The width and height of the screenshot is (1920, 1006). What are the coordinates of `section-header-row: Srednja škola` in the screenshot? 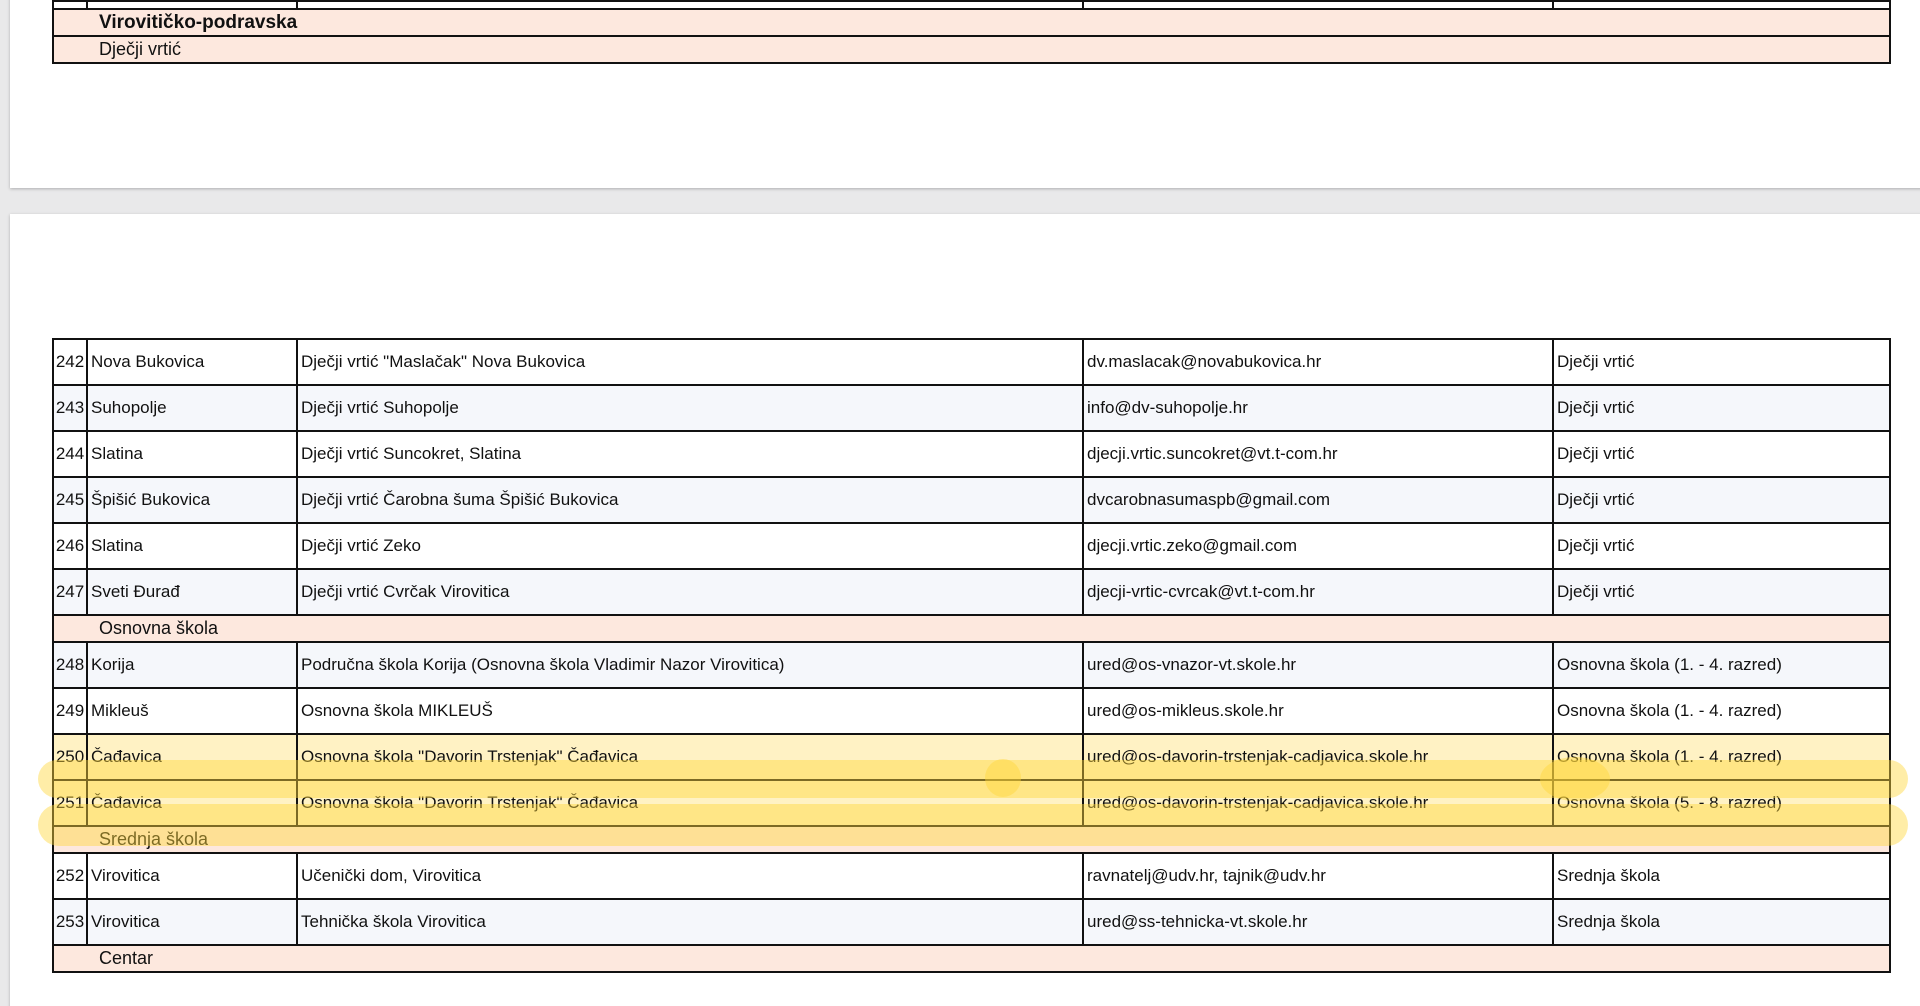 It's located at (971, 839).